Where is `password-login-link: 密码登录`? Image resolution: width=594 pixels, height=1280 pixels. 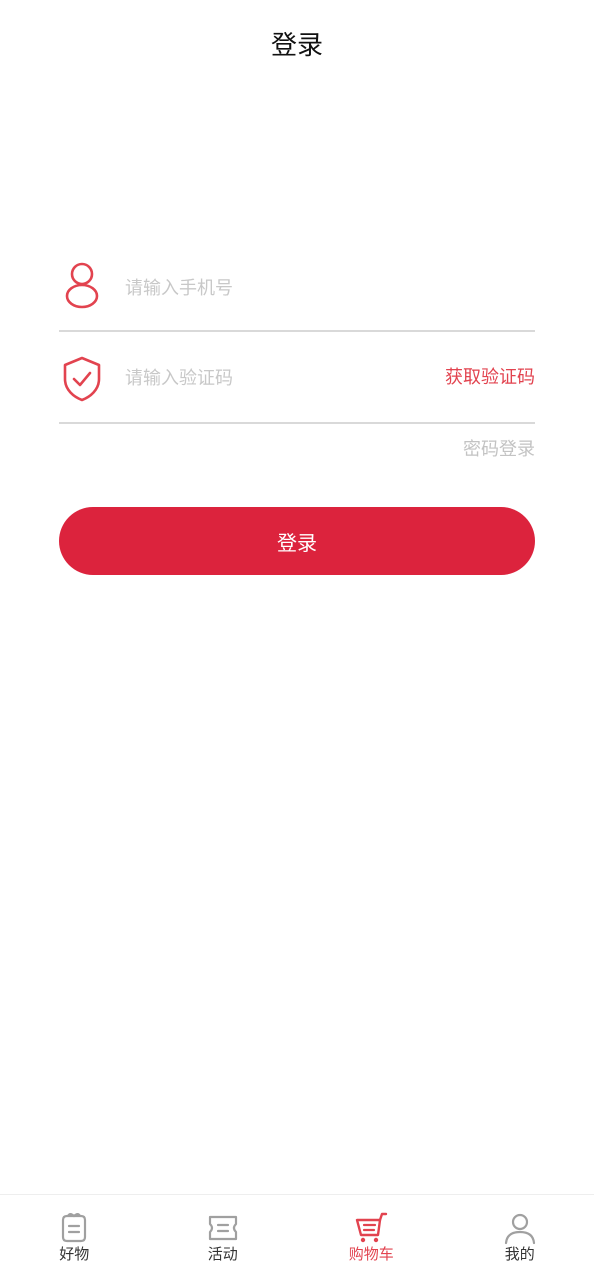
password-login-link: 密码登录 is located at coordinates (499, 450).